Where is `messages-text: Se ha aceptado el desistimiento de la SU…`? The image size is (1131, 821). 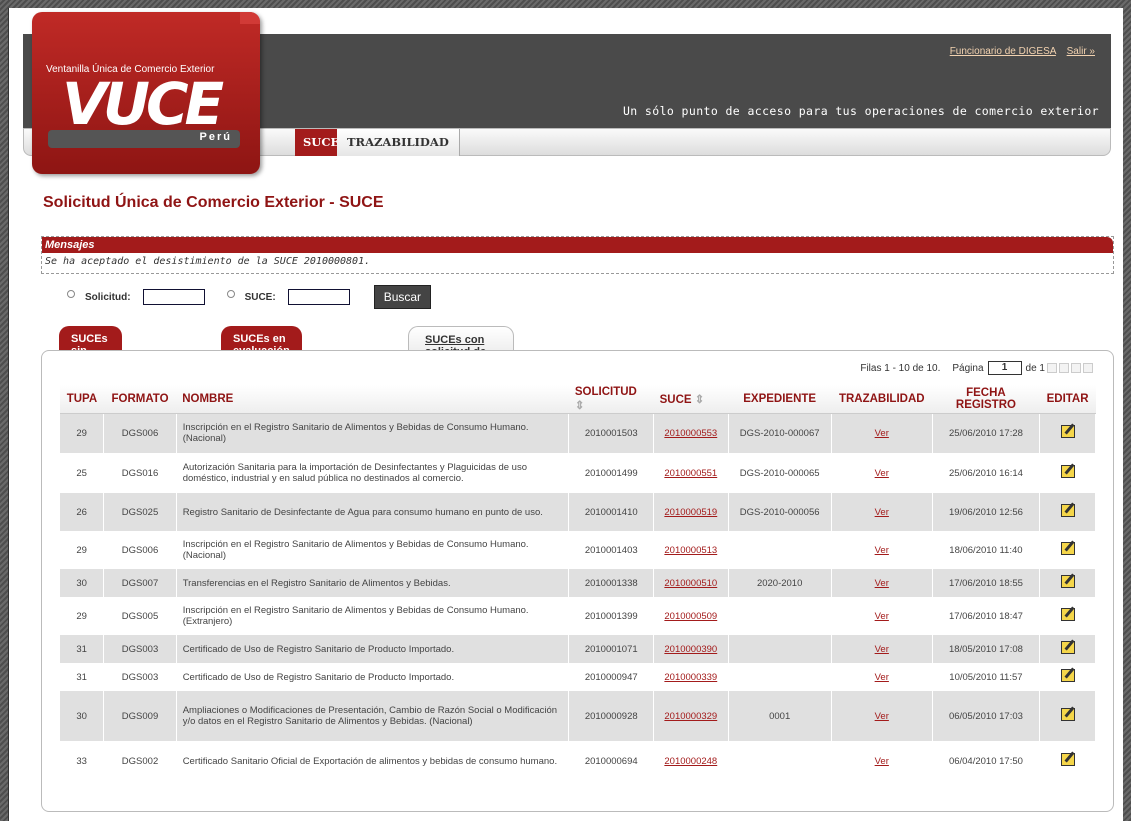 messages-text: Se ha aceptado el desistimiento de la SU… is located at coordinates (208, 261).